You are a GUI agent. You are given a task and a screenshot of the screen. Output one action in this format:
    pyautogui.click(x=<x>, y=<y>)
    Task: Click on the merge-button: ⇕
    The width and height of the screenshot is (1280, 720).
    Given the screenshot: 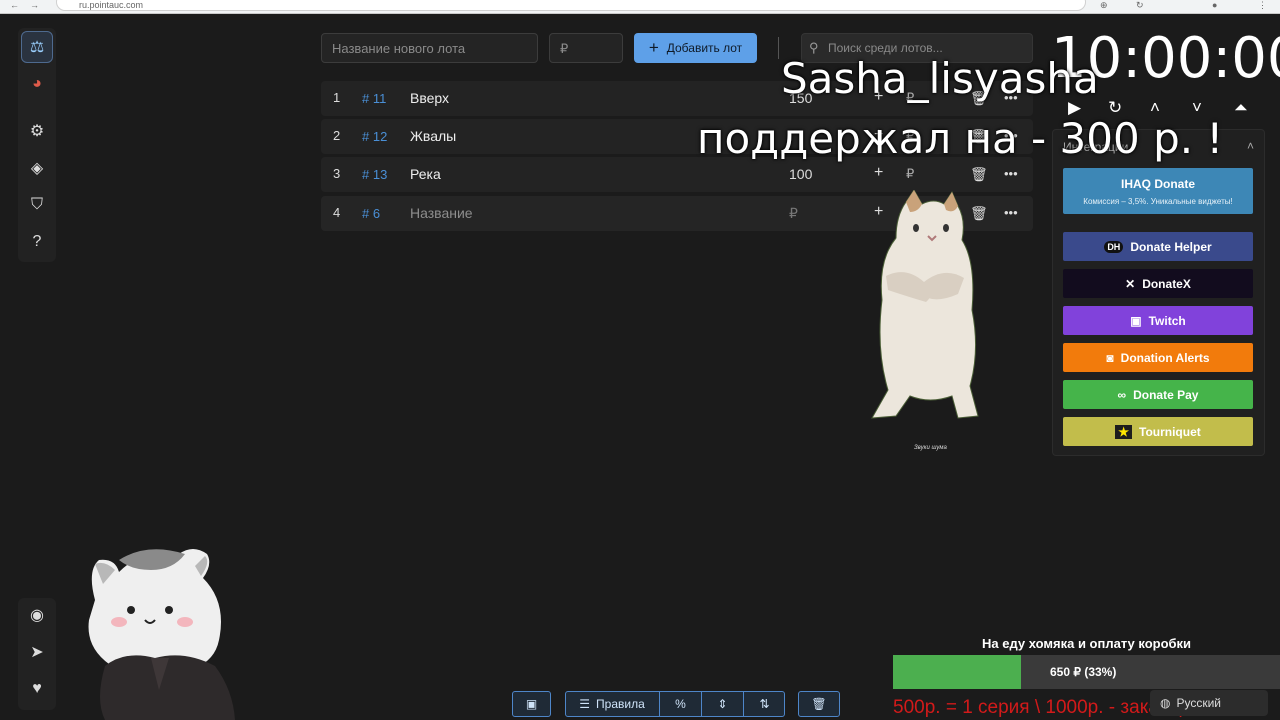 What is the action you would take?
    pyautogui.click(x=722, y=704)
    